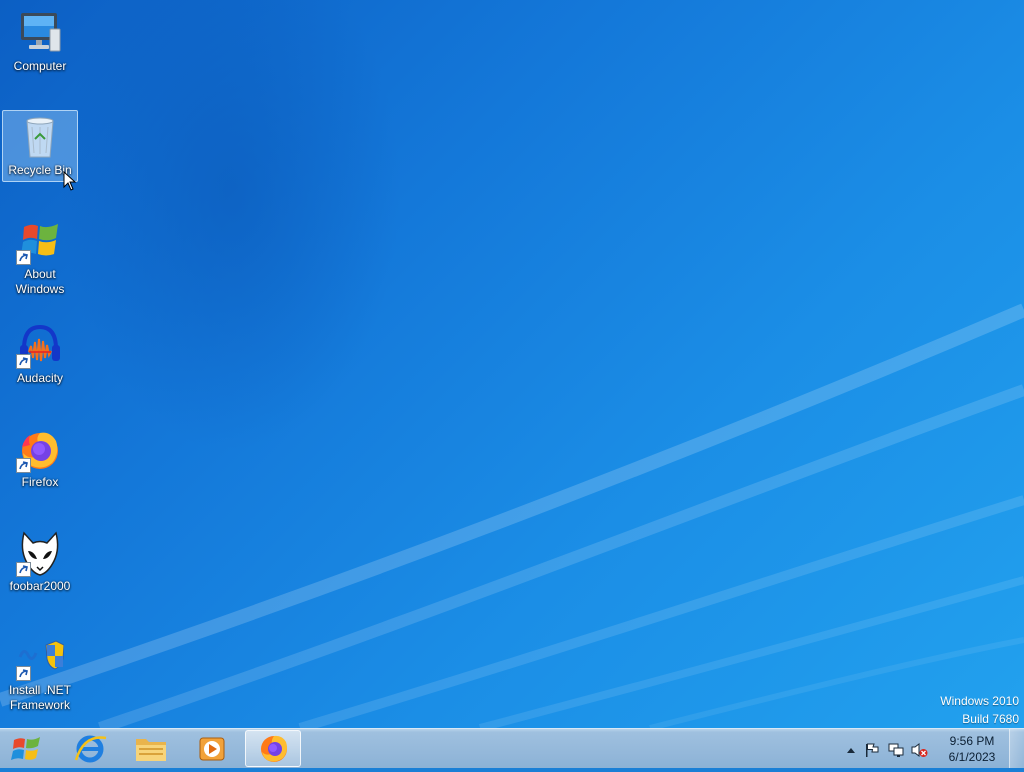  I want to click on taskbar-media-player, so click(212, 748).